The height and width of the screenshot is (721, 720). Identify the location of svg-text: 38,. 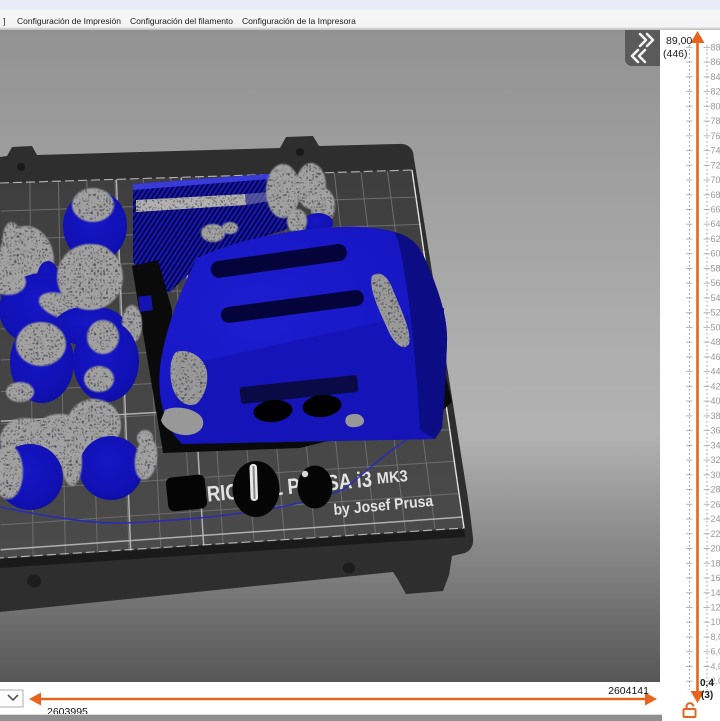
(715, 416).